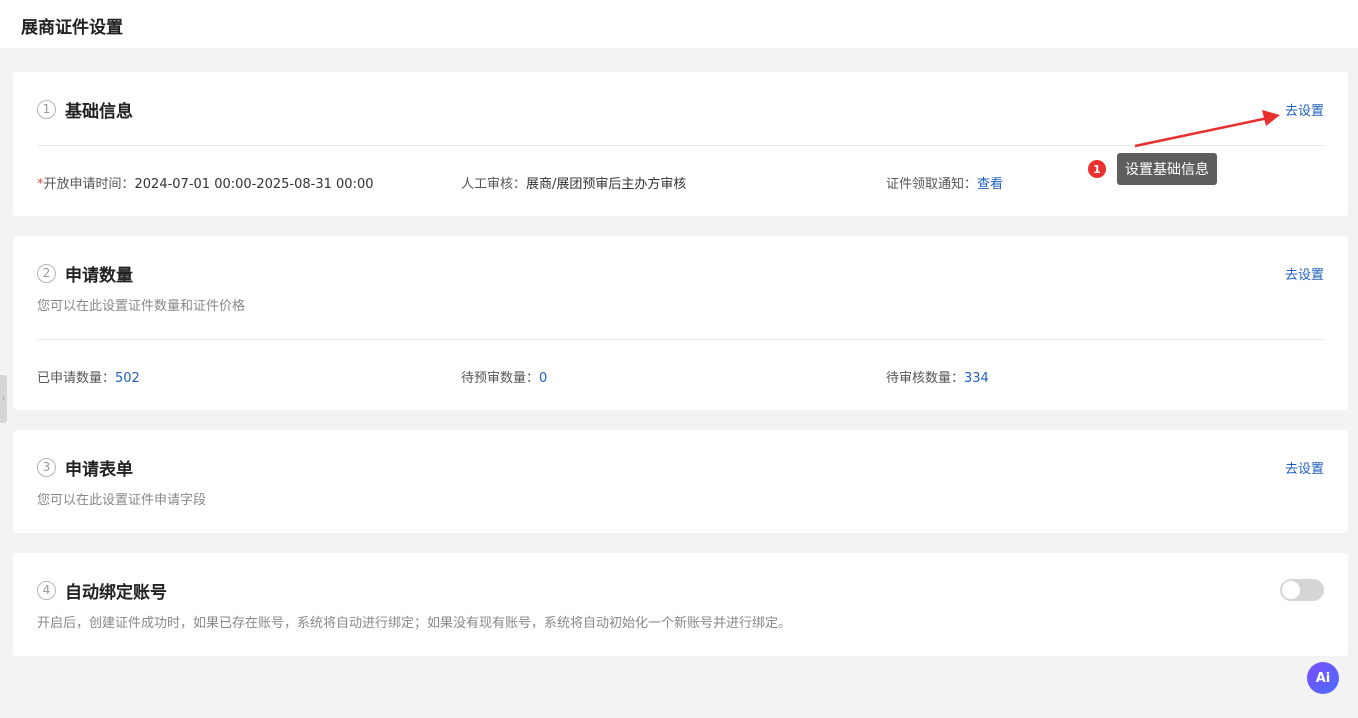  What do you see at coordinates (141, 306) in the screenshot?
I see `apply-quantity-description: 您可以在此设置证件数量和证件价格` at bounding box center [141, 306].